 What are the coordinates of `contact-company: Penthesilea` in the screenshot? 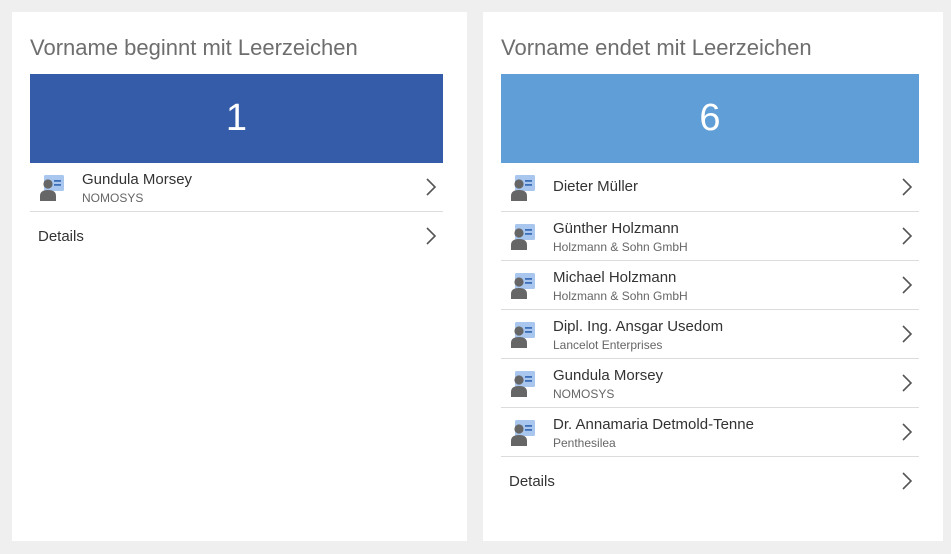 It's located at (584, 443).